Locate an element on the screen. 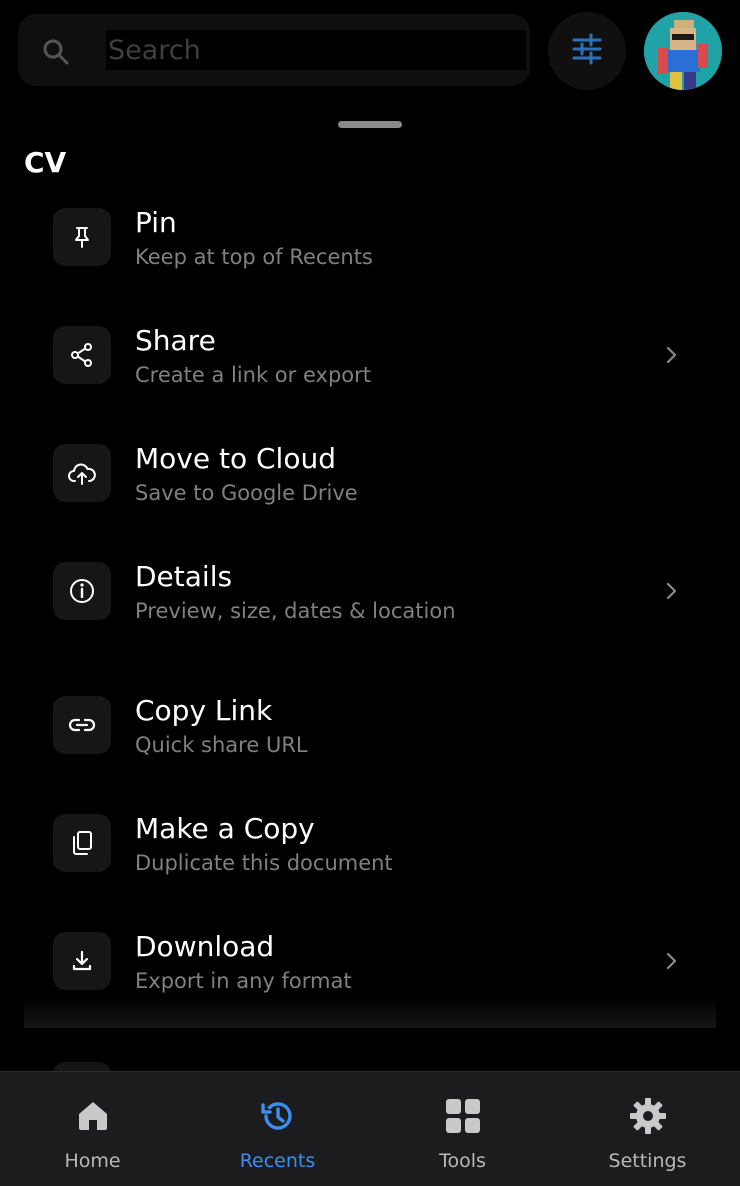 Image resolution: width=740 pixels, height=1186 pixels. nav-home: Home is located at coordinates (92, 1129).